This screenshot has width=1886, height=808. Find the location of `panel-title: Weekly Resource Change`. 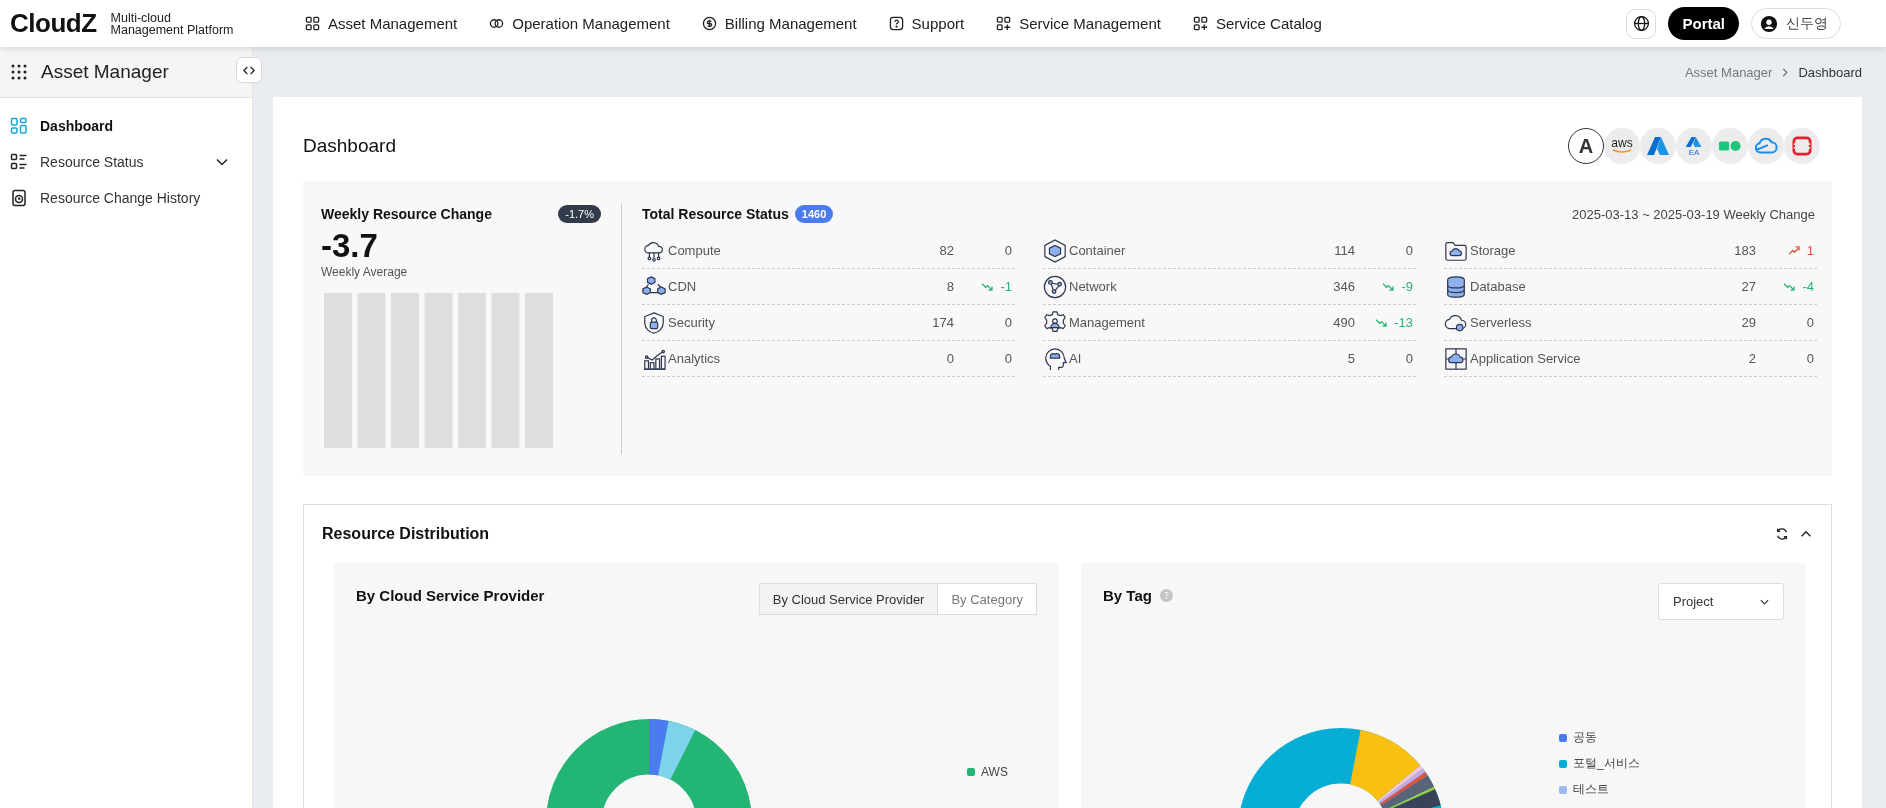

panel-title: Weekly Resource Change is located at coordinates (406, 214).